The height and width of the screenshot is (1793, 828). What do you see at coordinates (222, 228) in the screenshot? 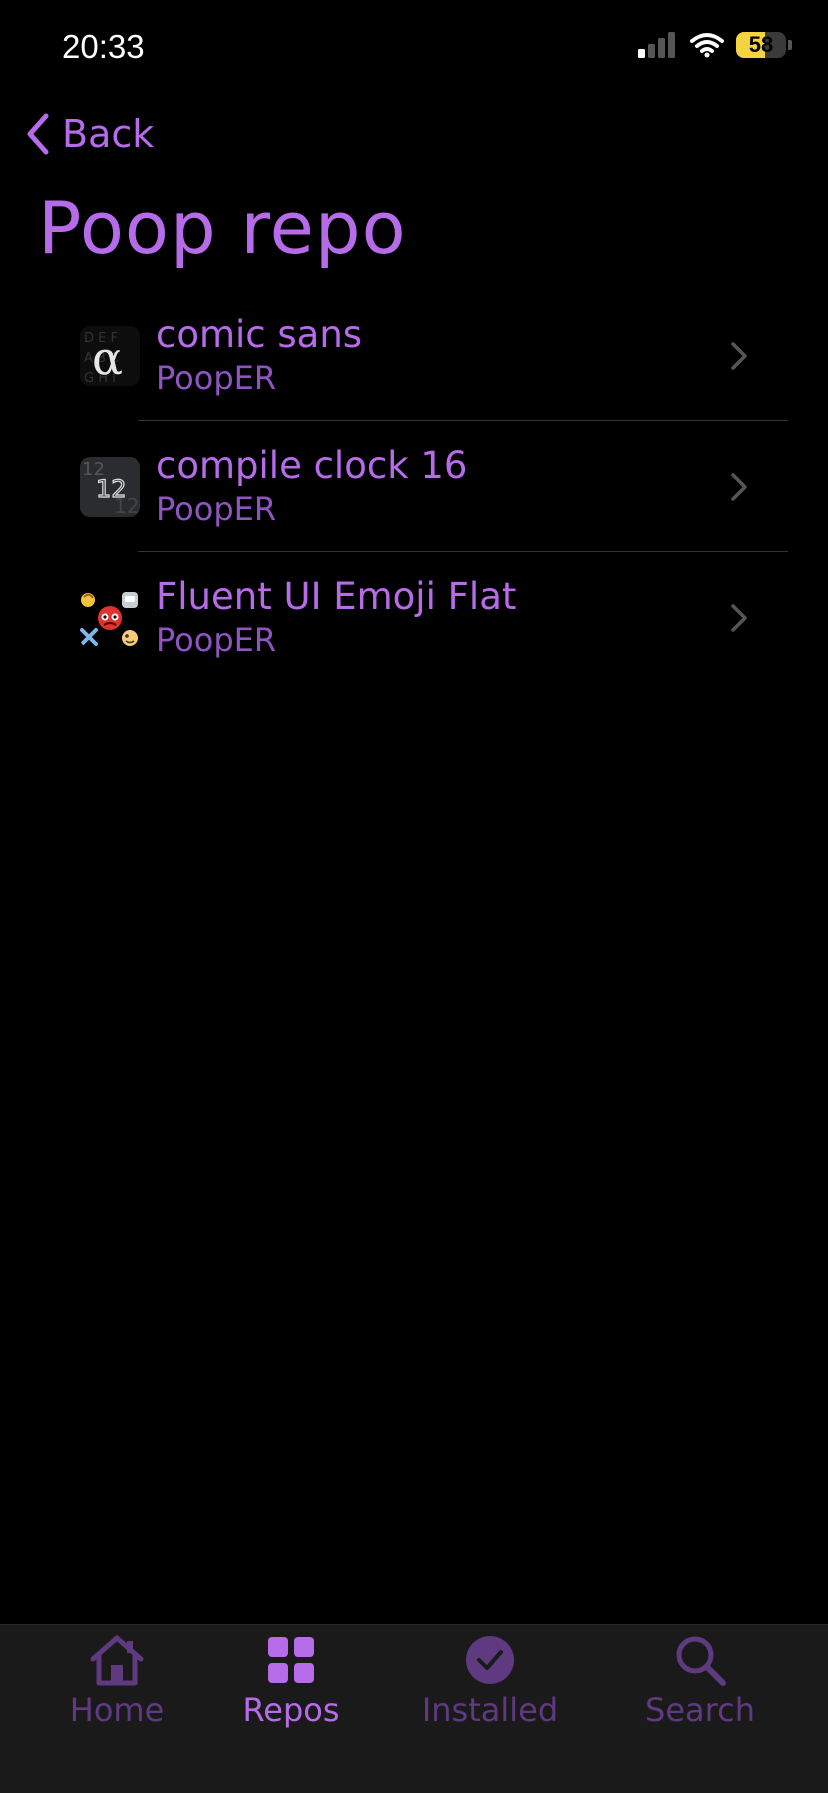
I see `page-title: Poop repo` at bounding box center [222, 228].